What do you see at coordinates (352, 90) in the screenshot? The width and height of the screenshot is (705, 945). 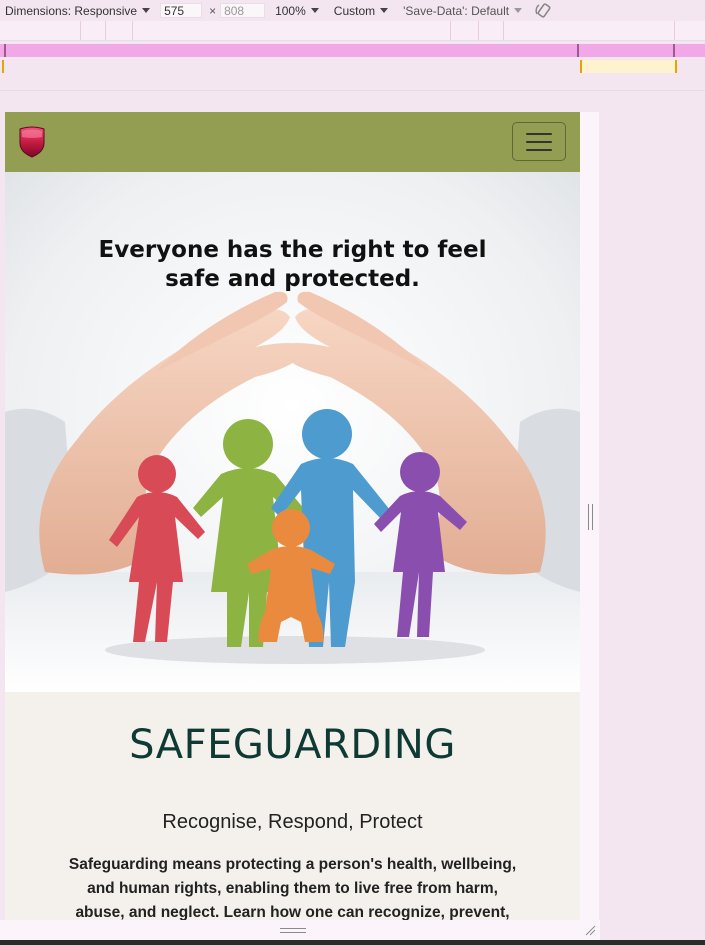 I see `ruler` at bounding box center [352, 90].